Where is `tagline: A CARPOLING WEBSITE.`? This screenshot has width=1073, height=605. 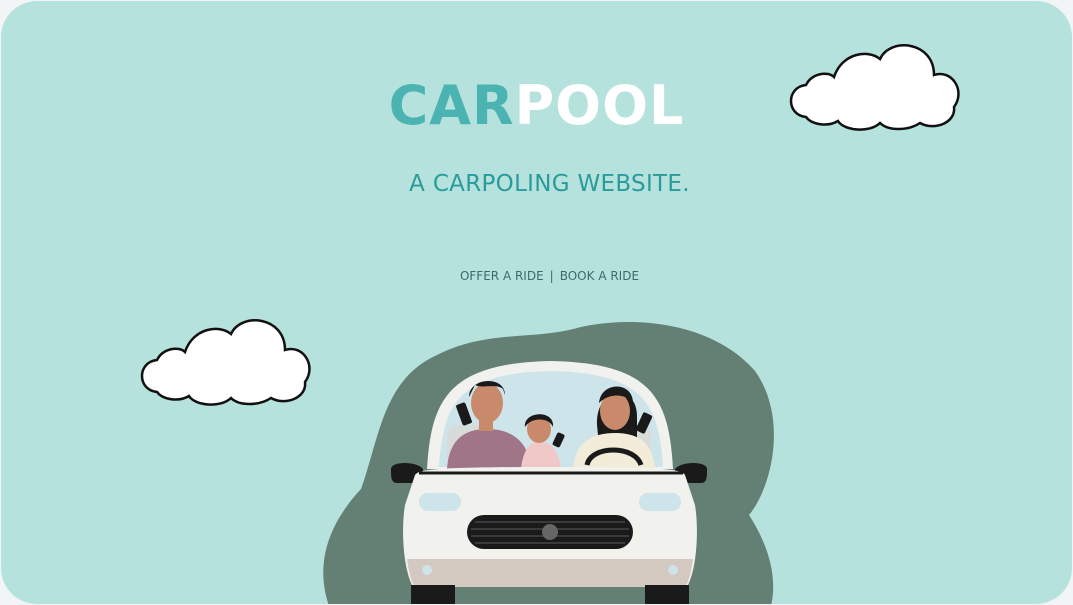 tagline: A CARPOLING WEBSITE. is located at coordinates (549, 184).